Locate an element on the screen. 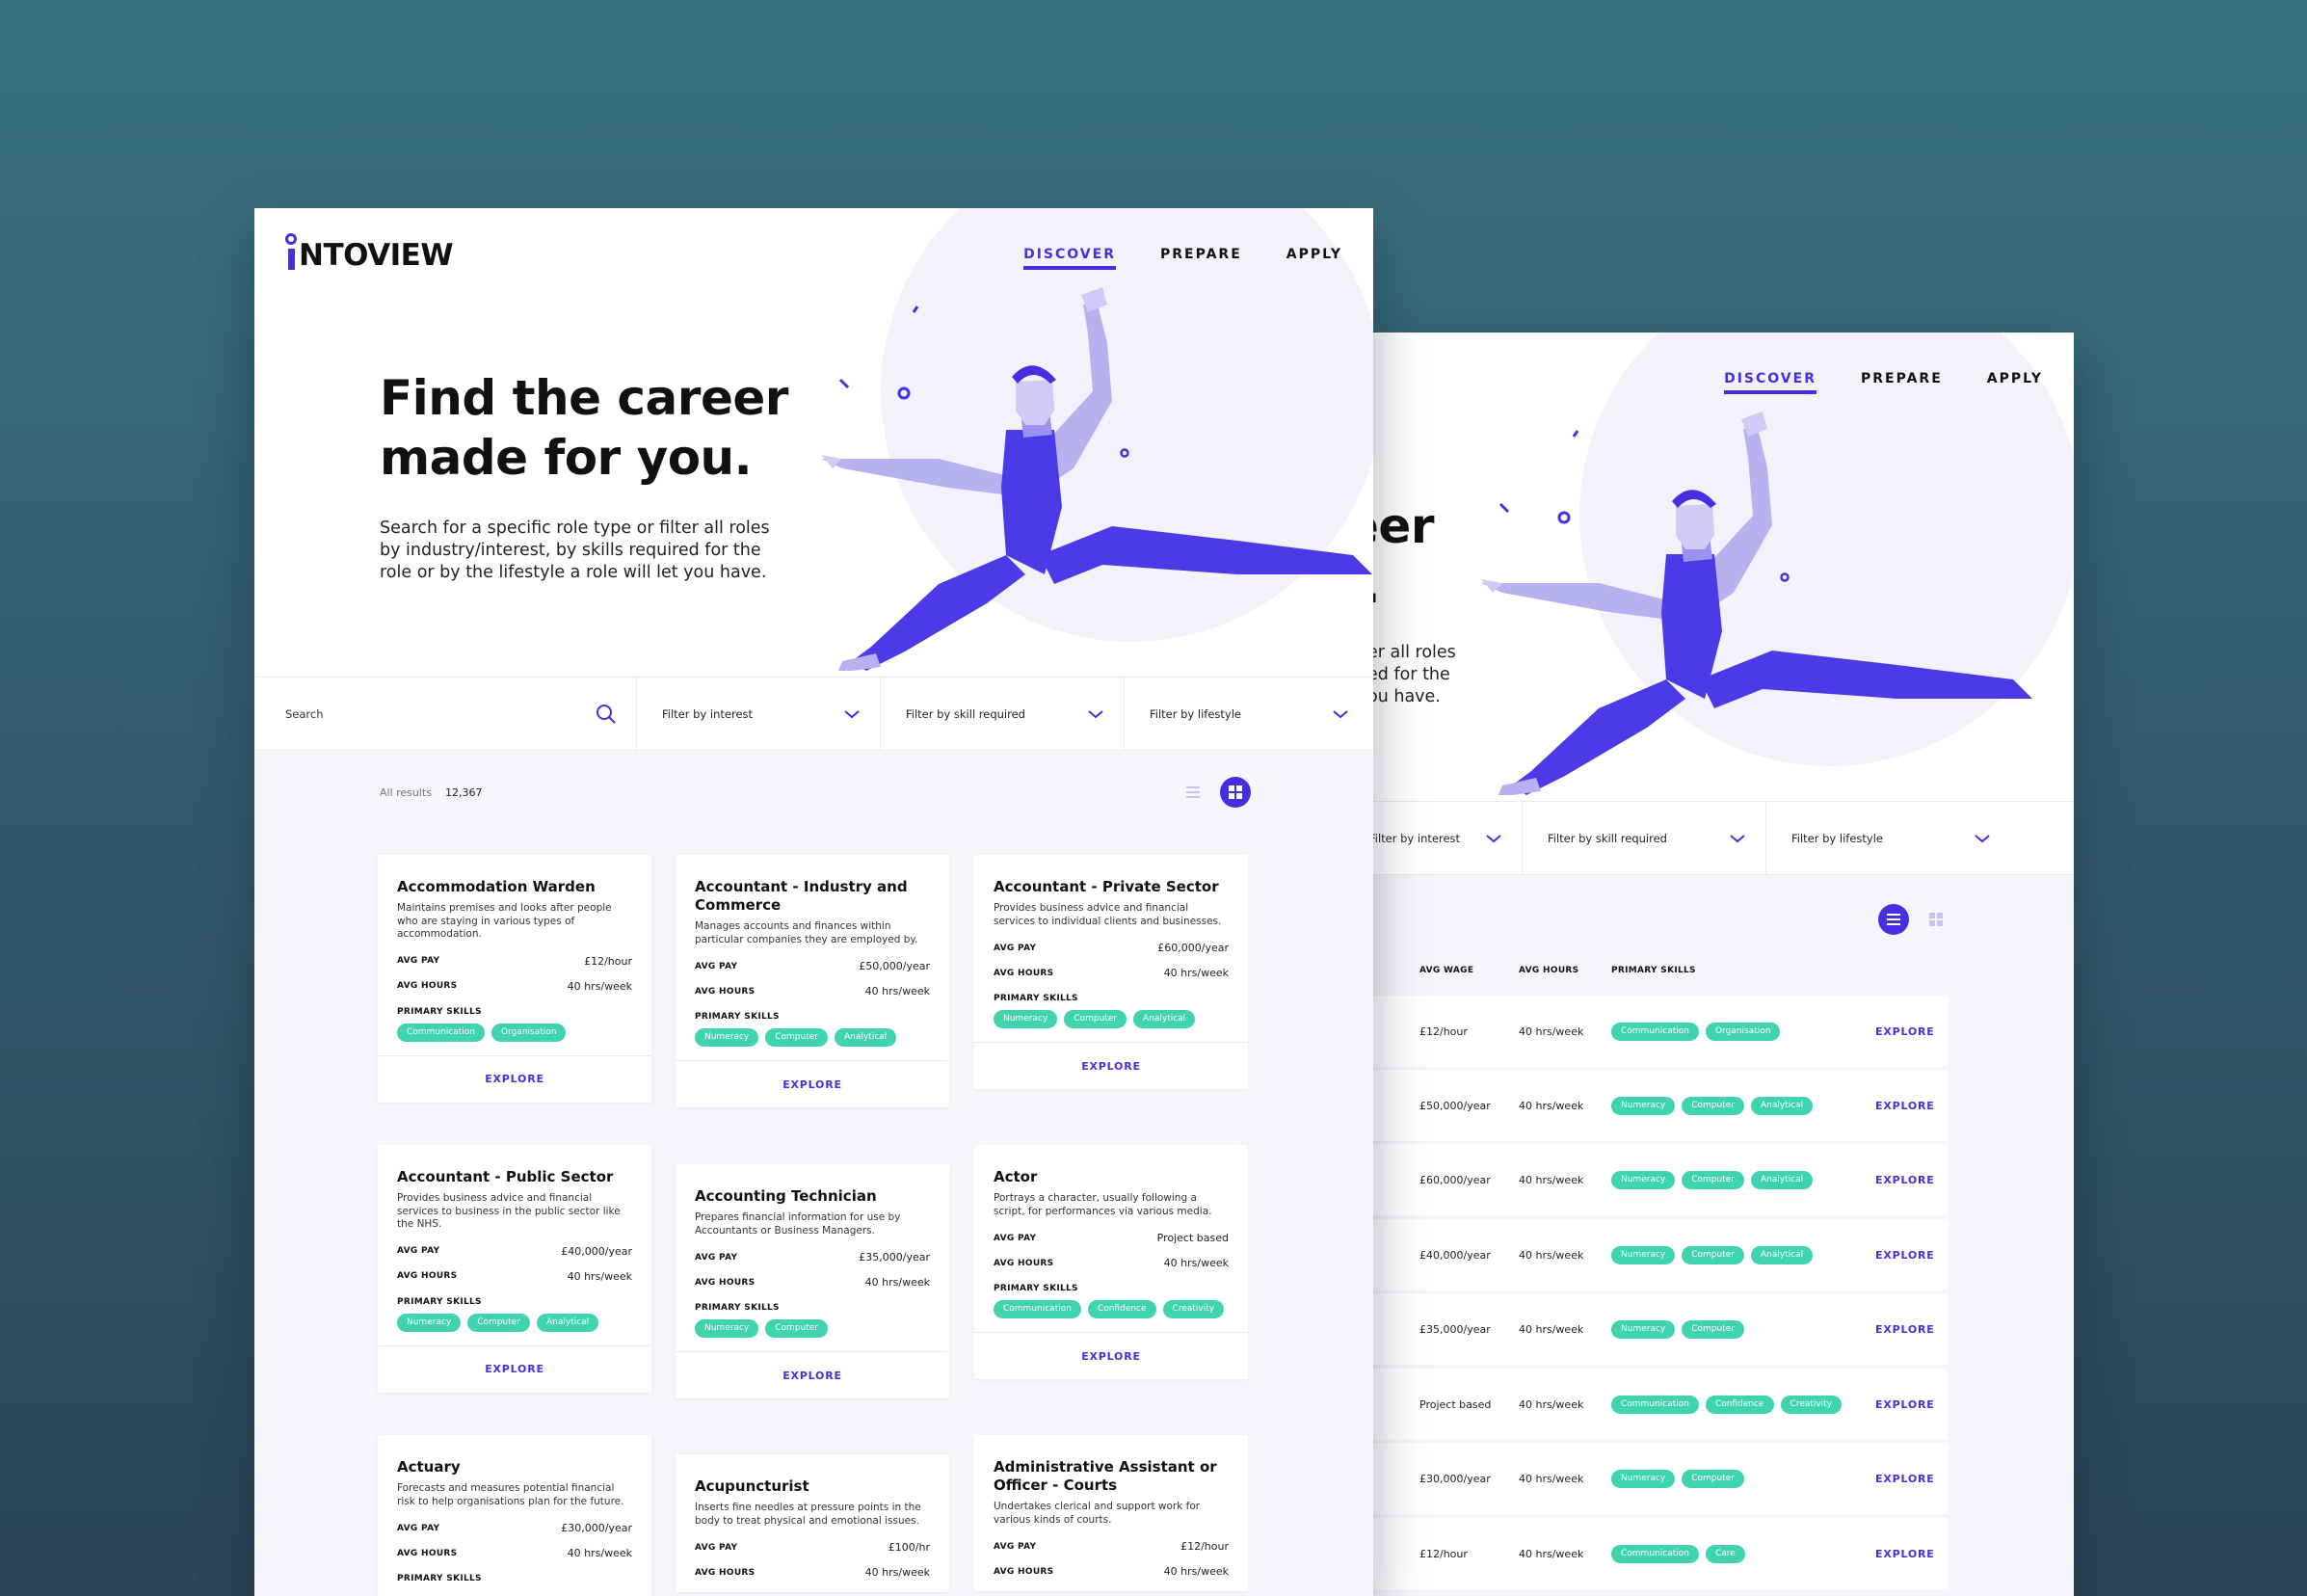 This screenshot has width=2307, height=1596. skill-tag: Confidence is located at coordinates (1739, 1404).